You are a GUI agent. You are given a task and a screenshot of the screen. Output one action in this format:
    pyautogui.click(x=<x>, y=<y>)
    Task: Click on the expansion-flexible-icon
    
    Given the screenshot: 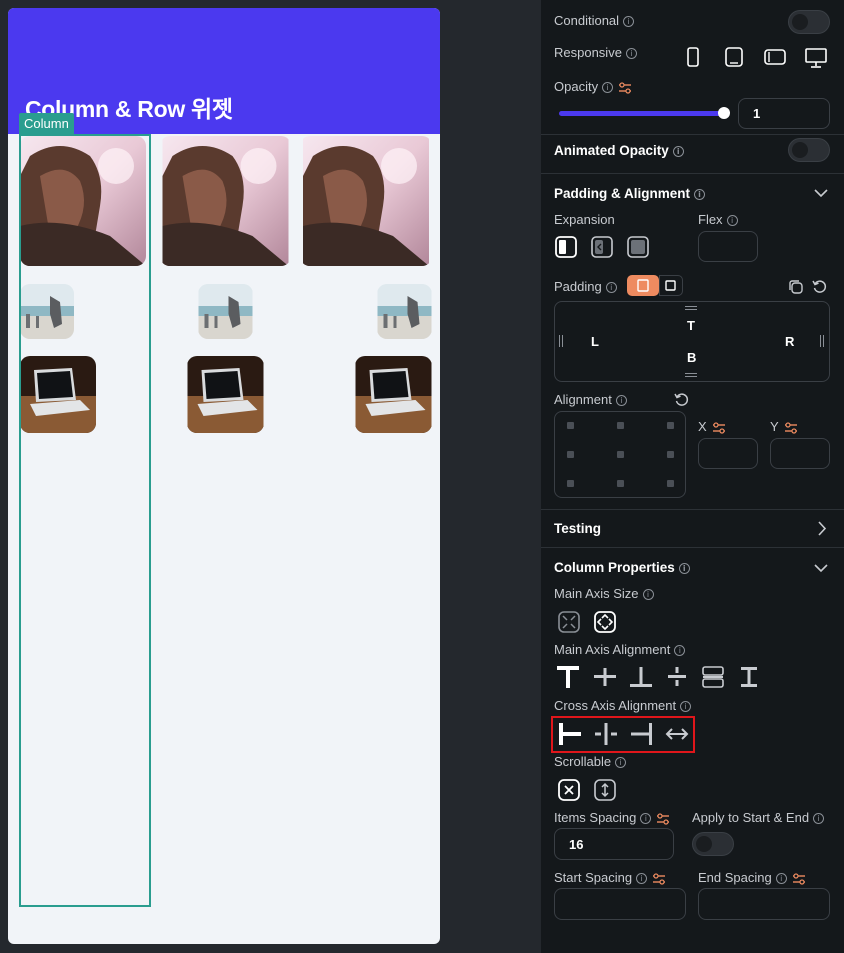 What is the action you would take?
    pyautogui.click(x=602, y=247)
    